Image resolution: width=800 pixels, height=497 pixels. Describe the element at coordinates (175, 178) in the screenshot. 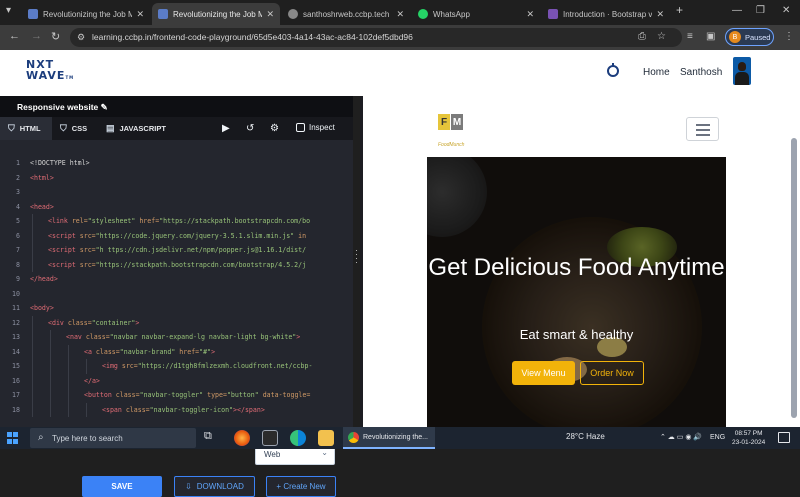

I see `code-line: 2 <html>` at that location.